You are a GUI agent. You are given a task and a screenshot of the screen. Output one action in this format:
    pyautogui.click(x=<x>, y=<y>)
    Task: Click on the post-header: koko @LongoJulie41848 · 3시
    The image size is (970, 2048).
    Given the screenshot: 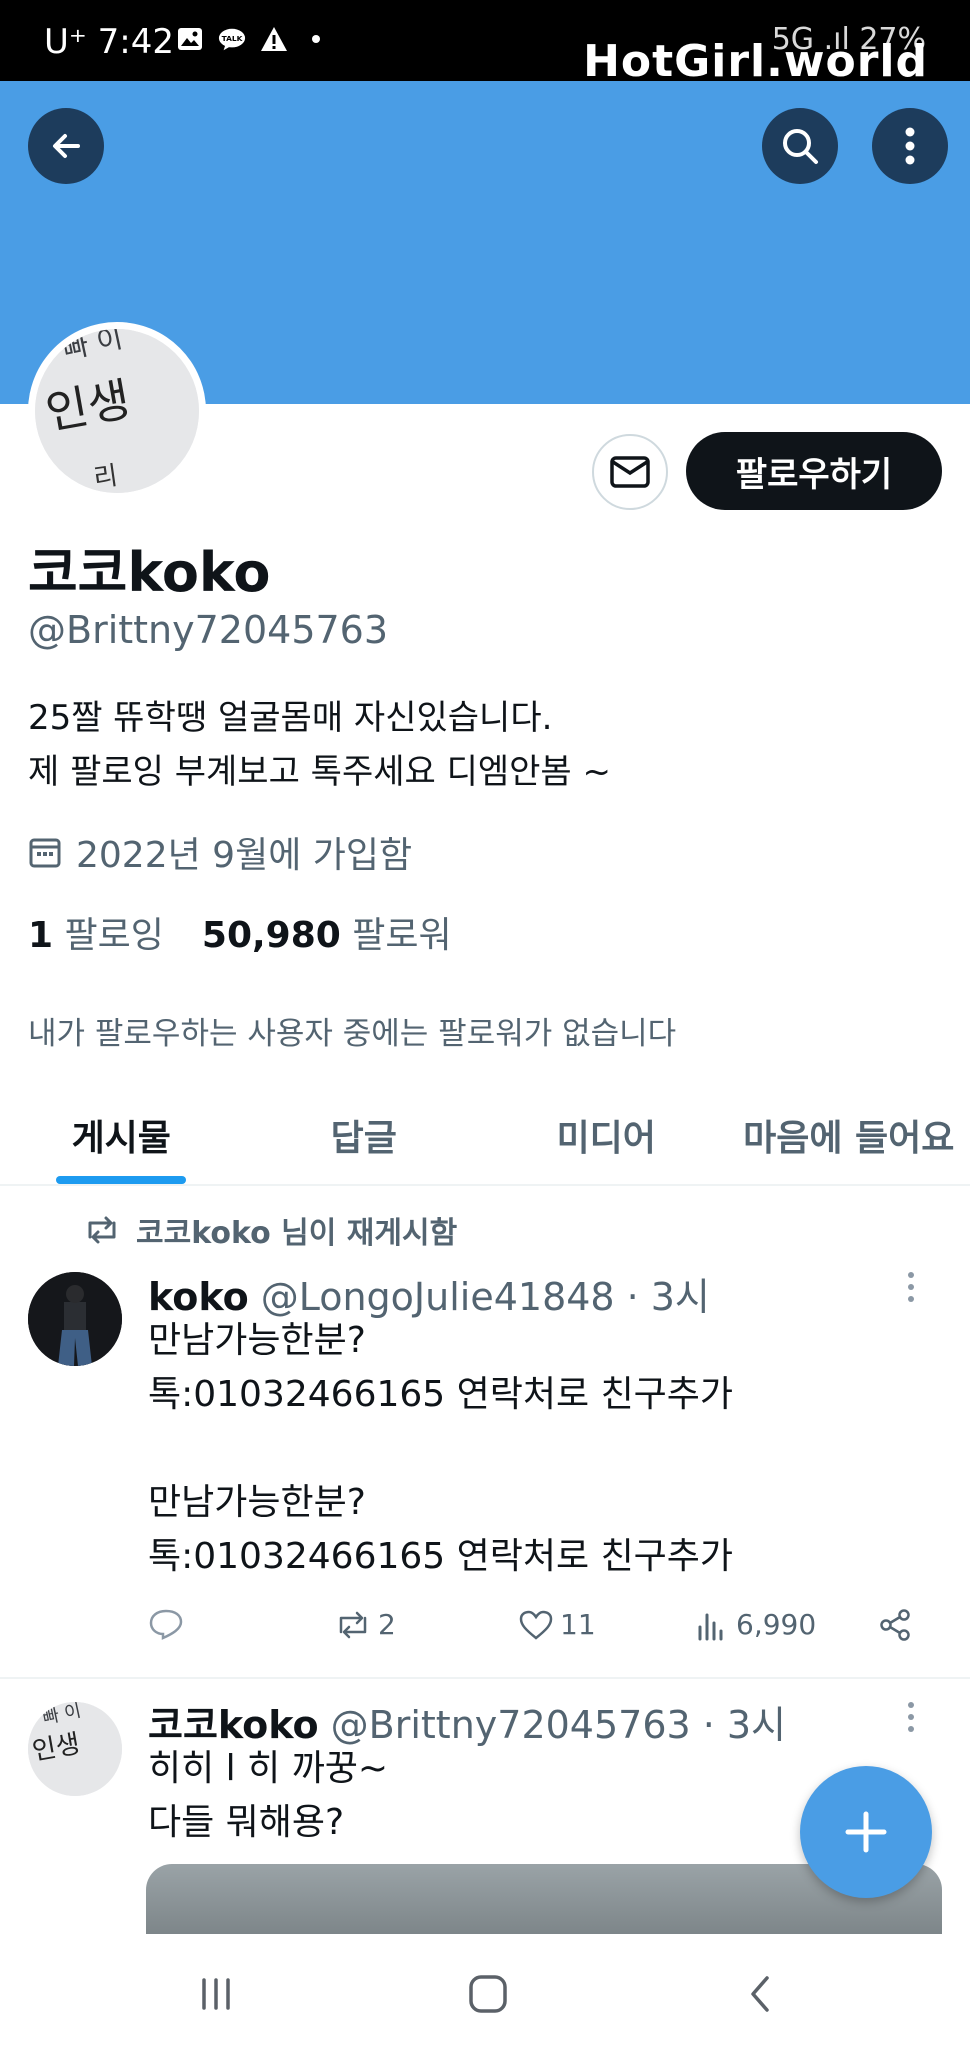 What is the action you would take?
    pyautogui.click(x=429, y=1293)
    